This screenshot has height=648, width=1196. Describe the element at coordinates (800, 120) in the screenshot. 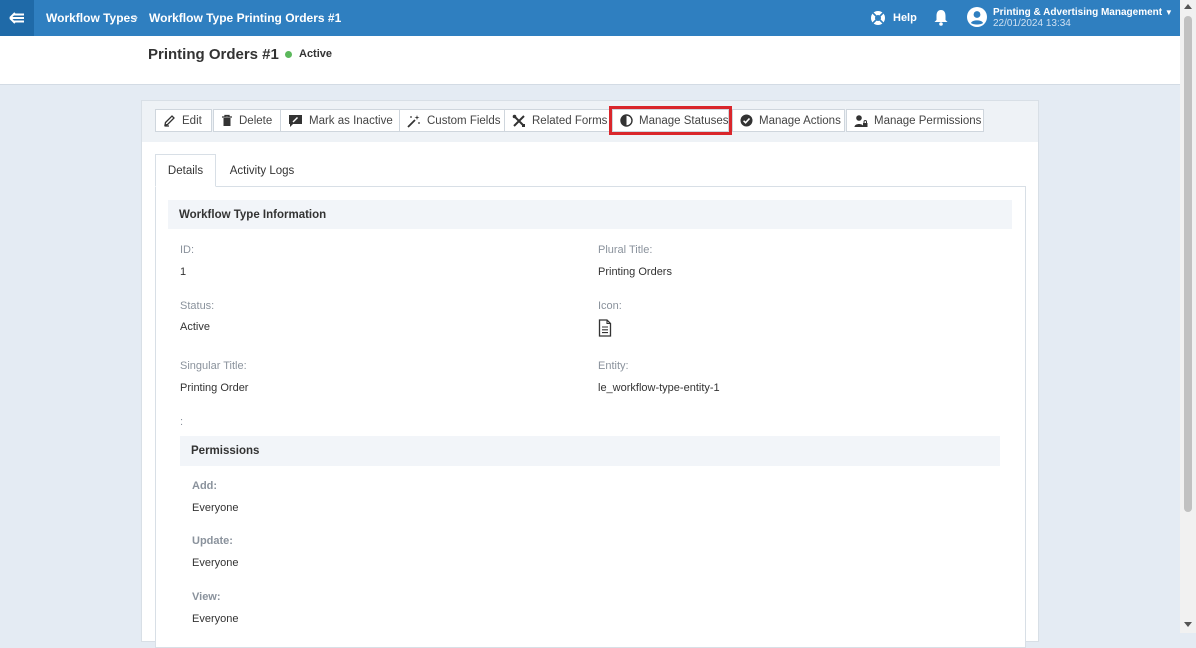

I see `manage-actions-label: Manage Actions` at that location.